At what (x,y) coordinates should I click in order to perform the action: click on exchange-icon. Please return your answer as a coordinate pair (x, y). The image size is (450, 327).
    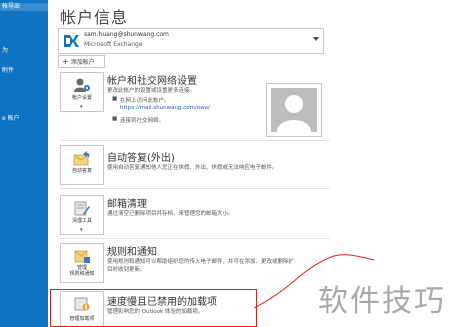
    Looking at the image, I should click on (71, 41).